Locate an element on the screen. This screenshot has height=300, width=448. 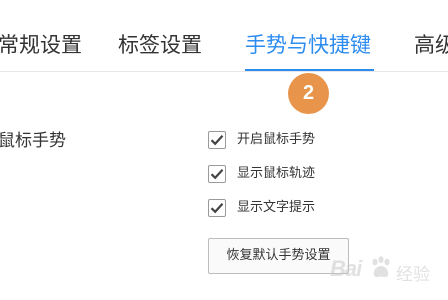
show-mouse-trail-option: 显示鼠标轨迹 is located at coordinates (261, 174).